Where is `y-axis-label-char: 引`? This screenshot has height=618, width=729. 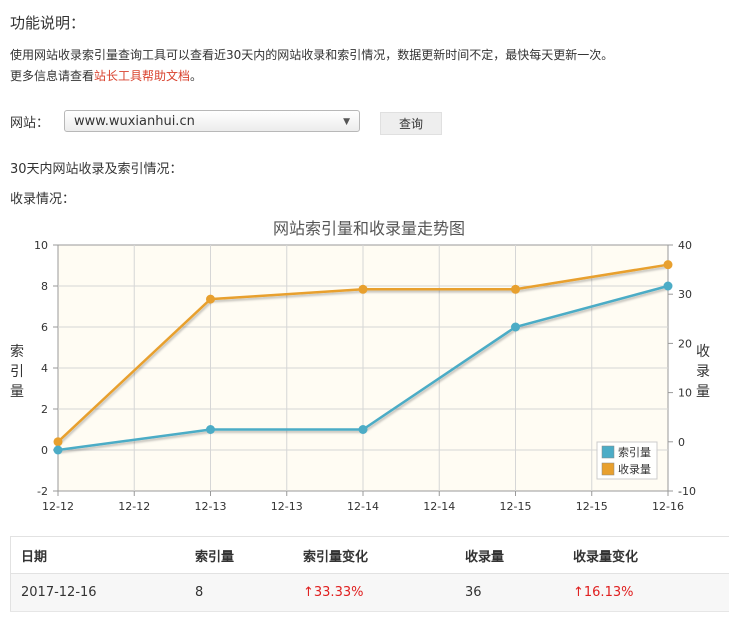
y-axis-label-char: 引 is located at coordinates (17, 372).